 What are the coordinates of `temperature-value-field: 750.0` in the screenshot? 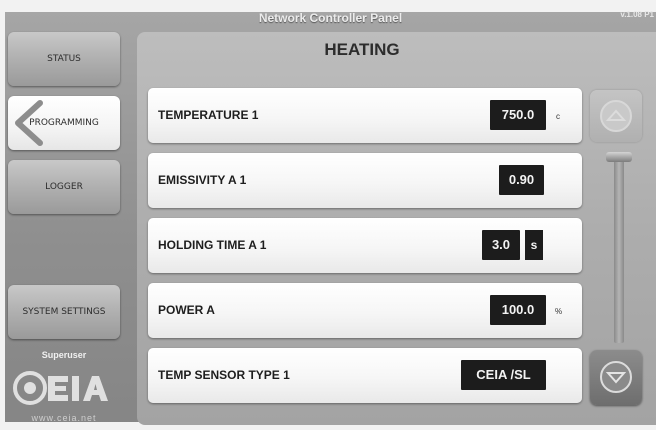 It's located at (518, 115).